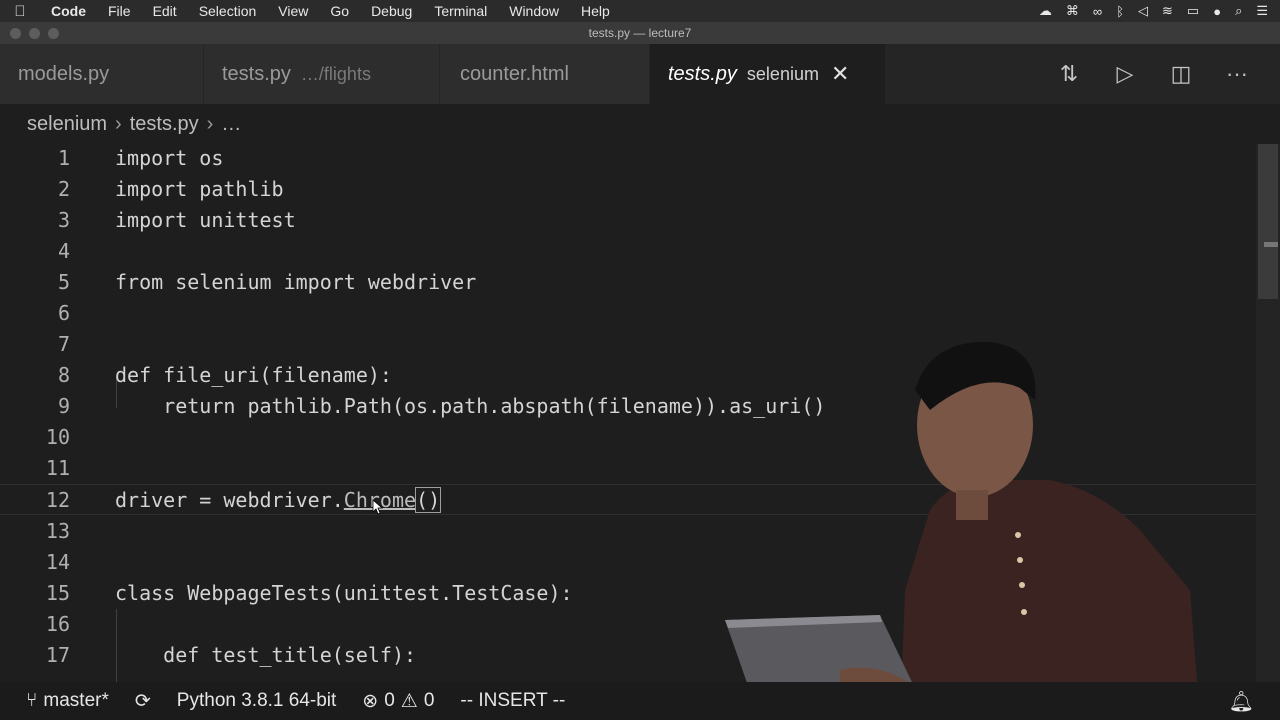 The image size is (1280, 720). I want to click on tab-description: selenium, so click(782, 73).